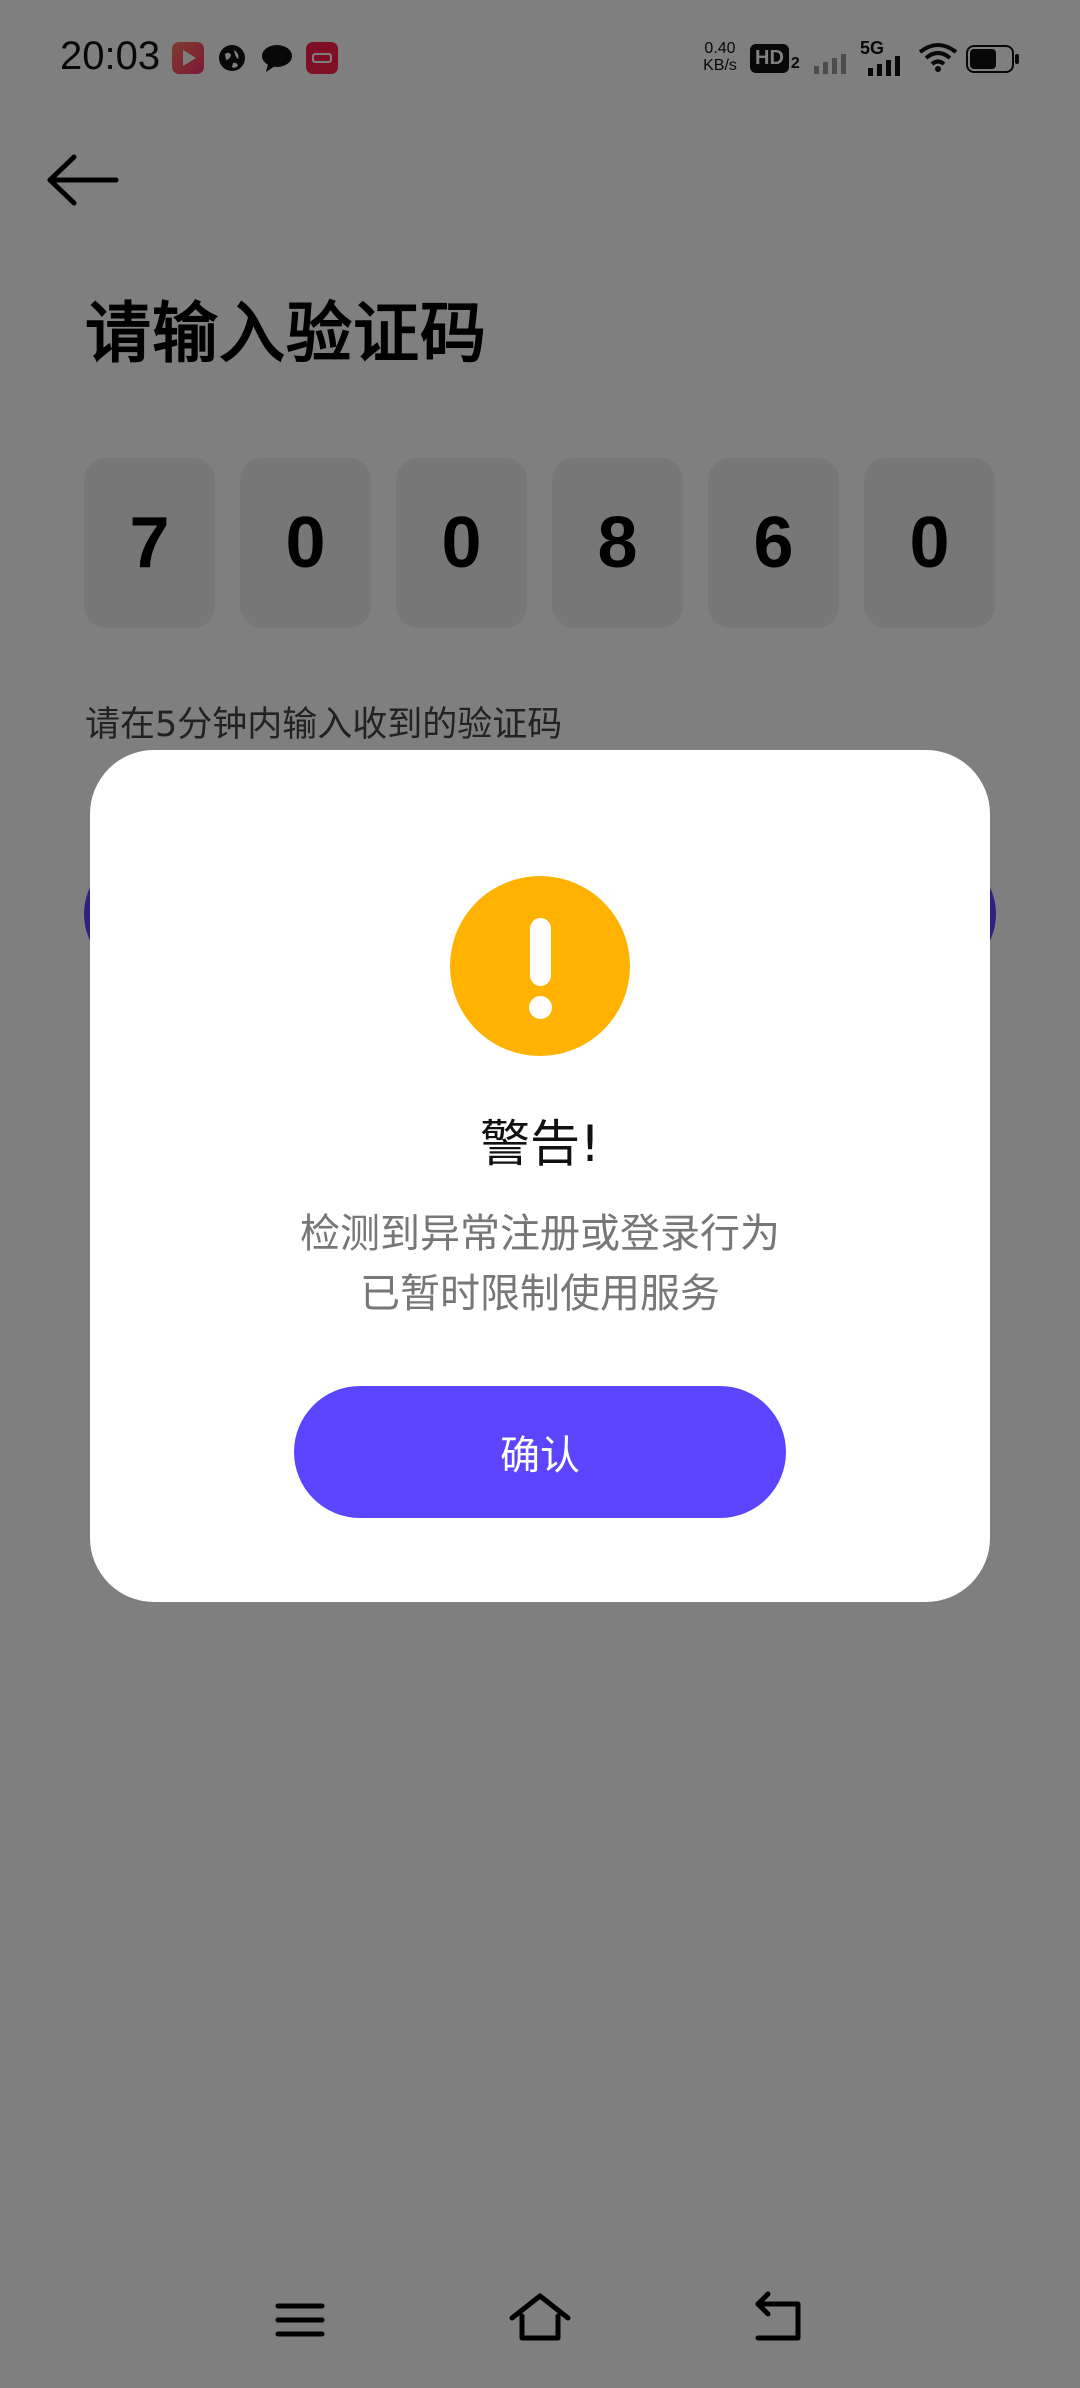 Image resolution: width=1080 pixels, height=2388 pixels. What do you see at coordinates (540, 1144) in the screenshot?
I see `dialog-title: 警告!` at bounding box center [540, 1144].